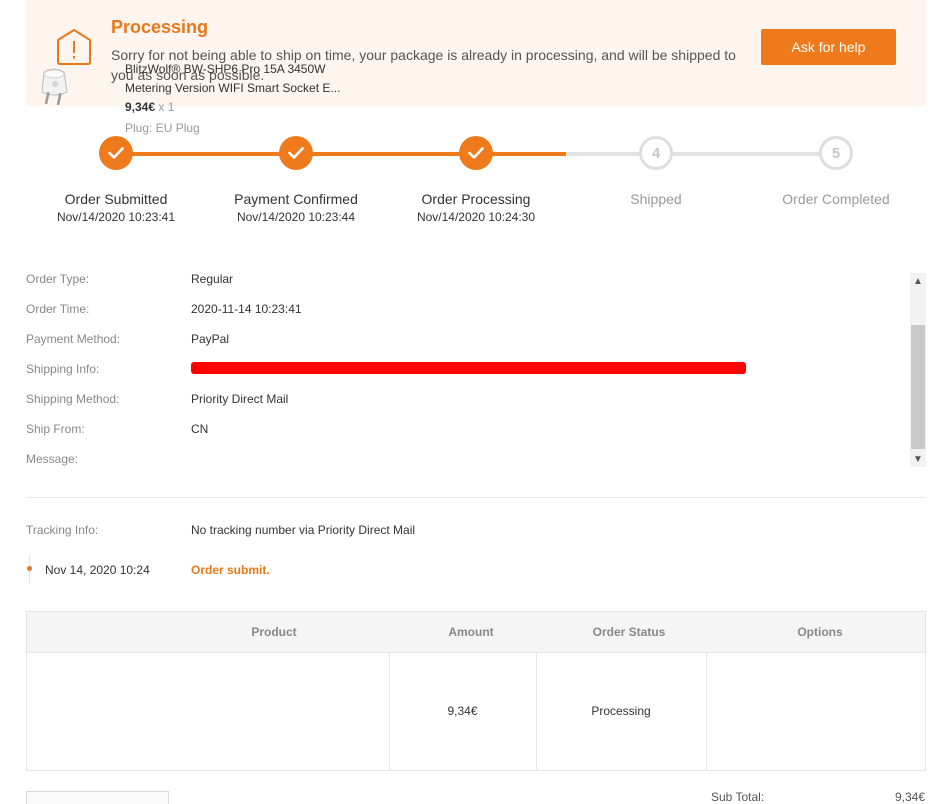 Image resolution: width=942 pixels, height=804 pixels. I want to click on shipping-info-label: Shipping Info:, so click(63, 369).